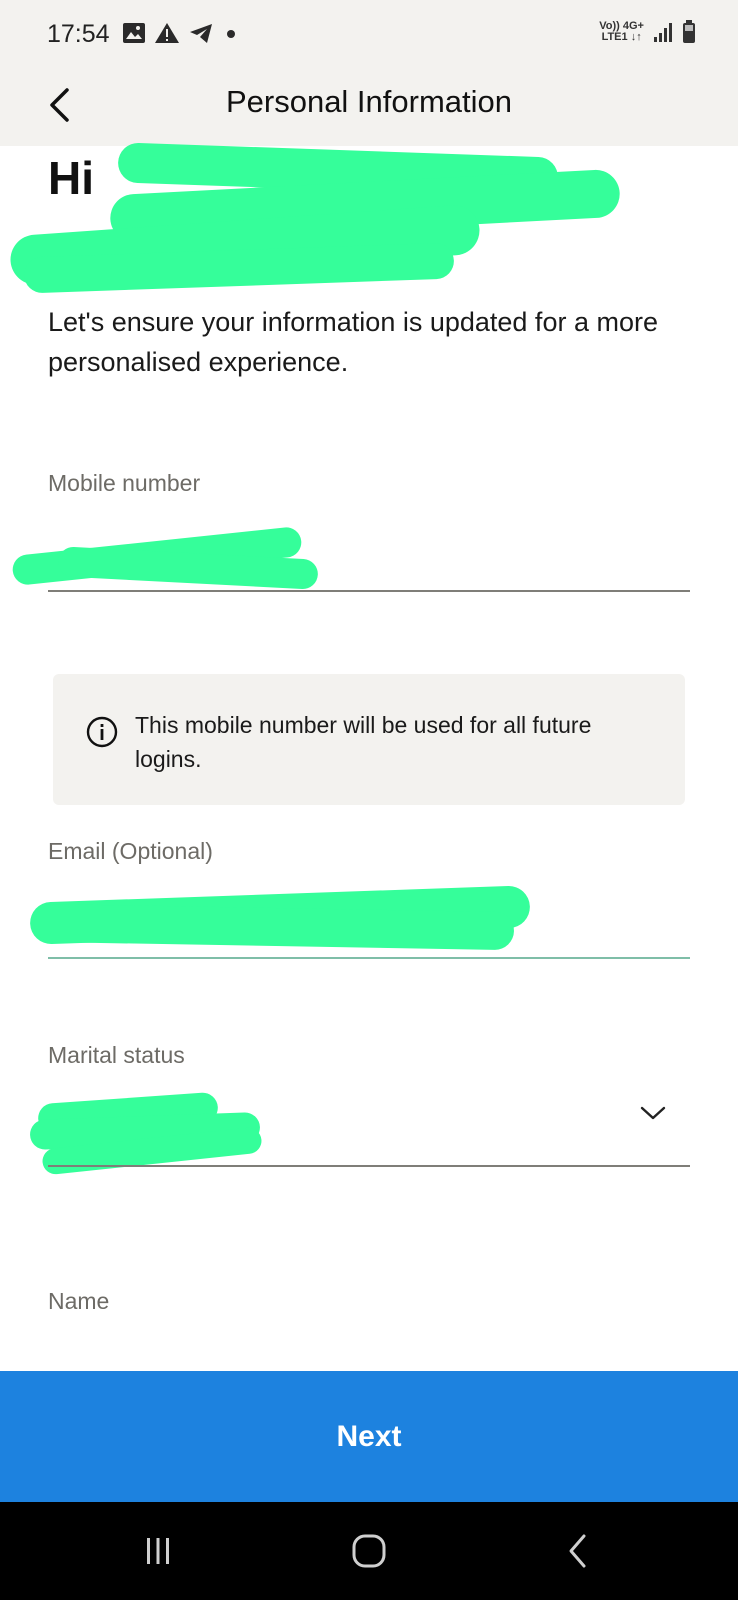  What do you see at coordinates (124, 483) in the screenshot?
I see `mobile-number-label: Mobile number` at bounding box center [124, 483].